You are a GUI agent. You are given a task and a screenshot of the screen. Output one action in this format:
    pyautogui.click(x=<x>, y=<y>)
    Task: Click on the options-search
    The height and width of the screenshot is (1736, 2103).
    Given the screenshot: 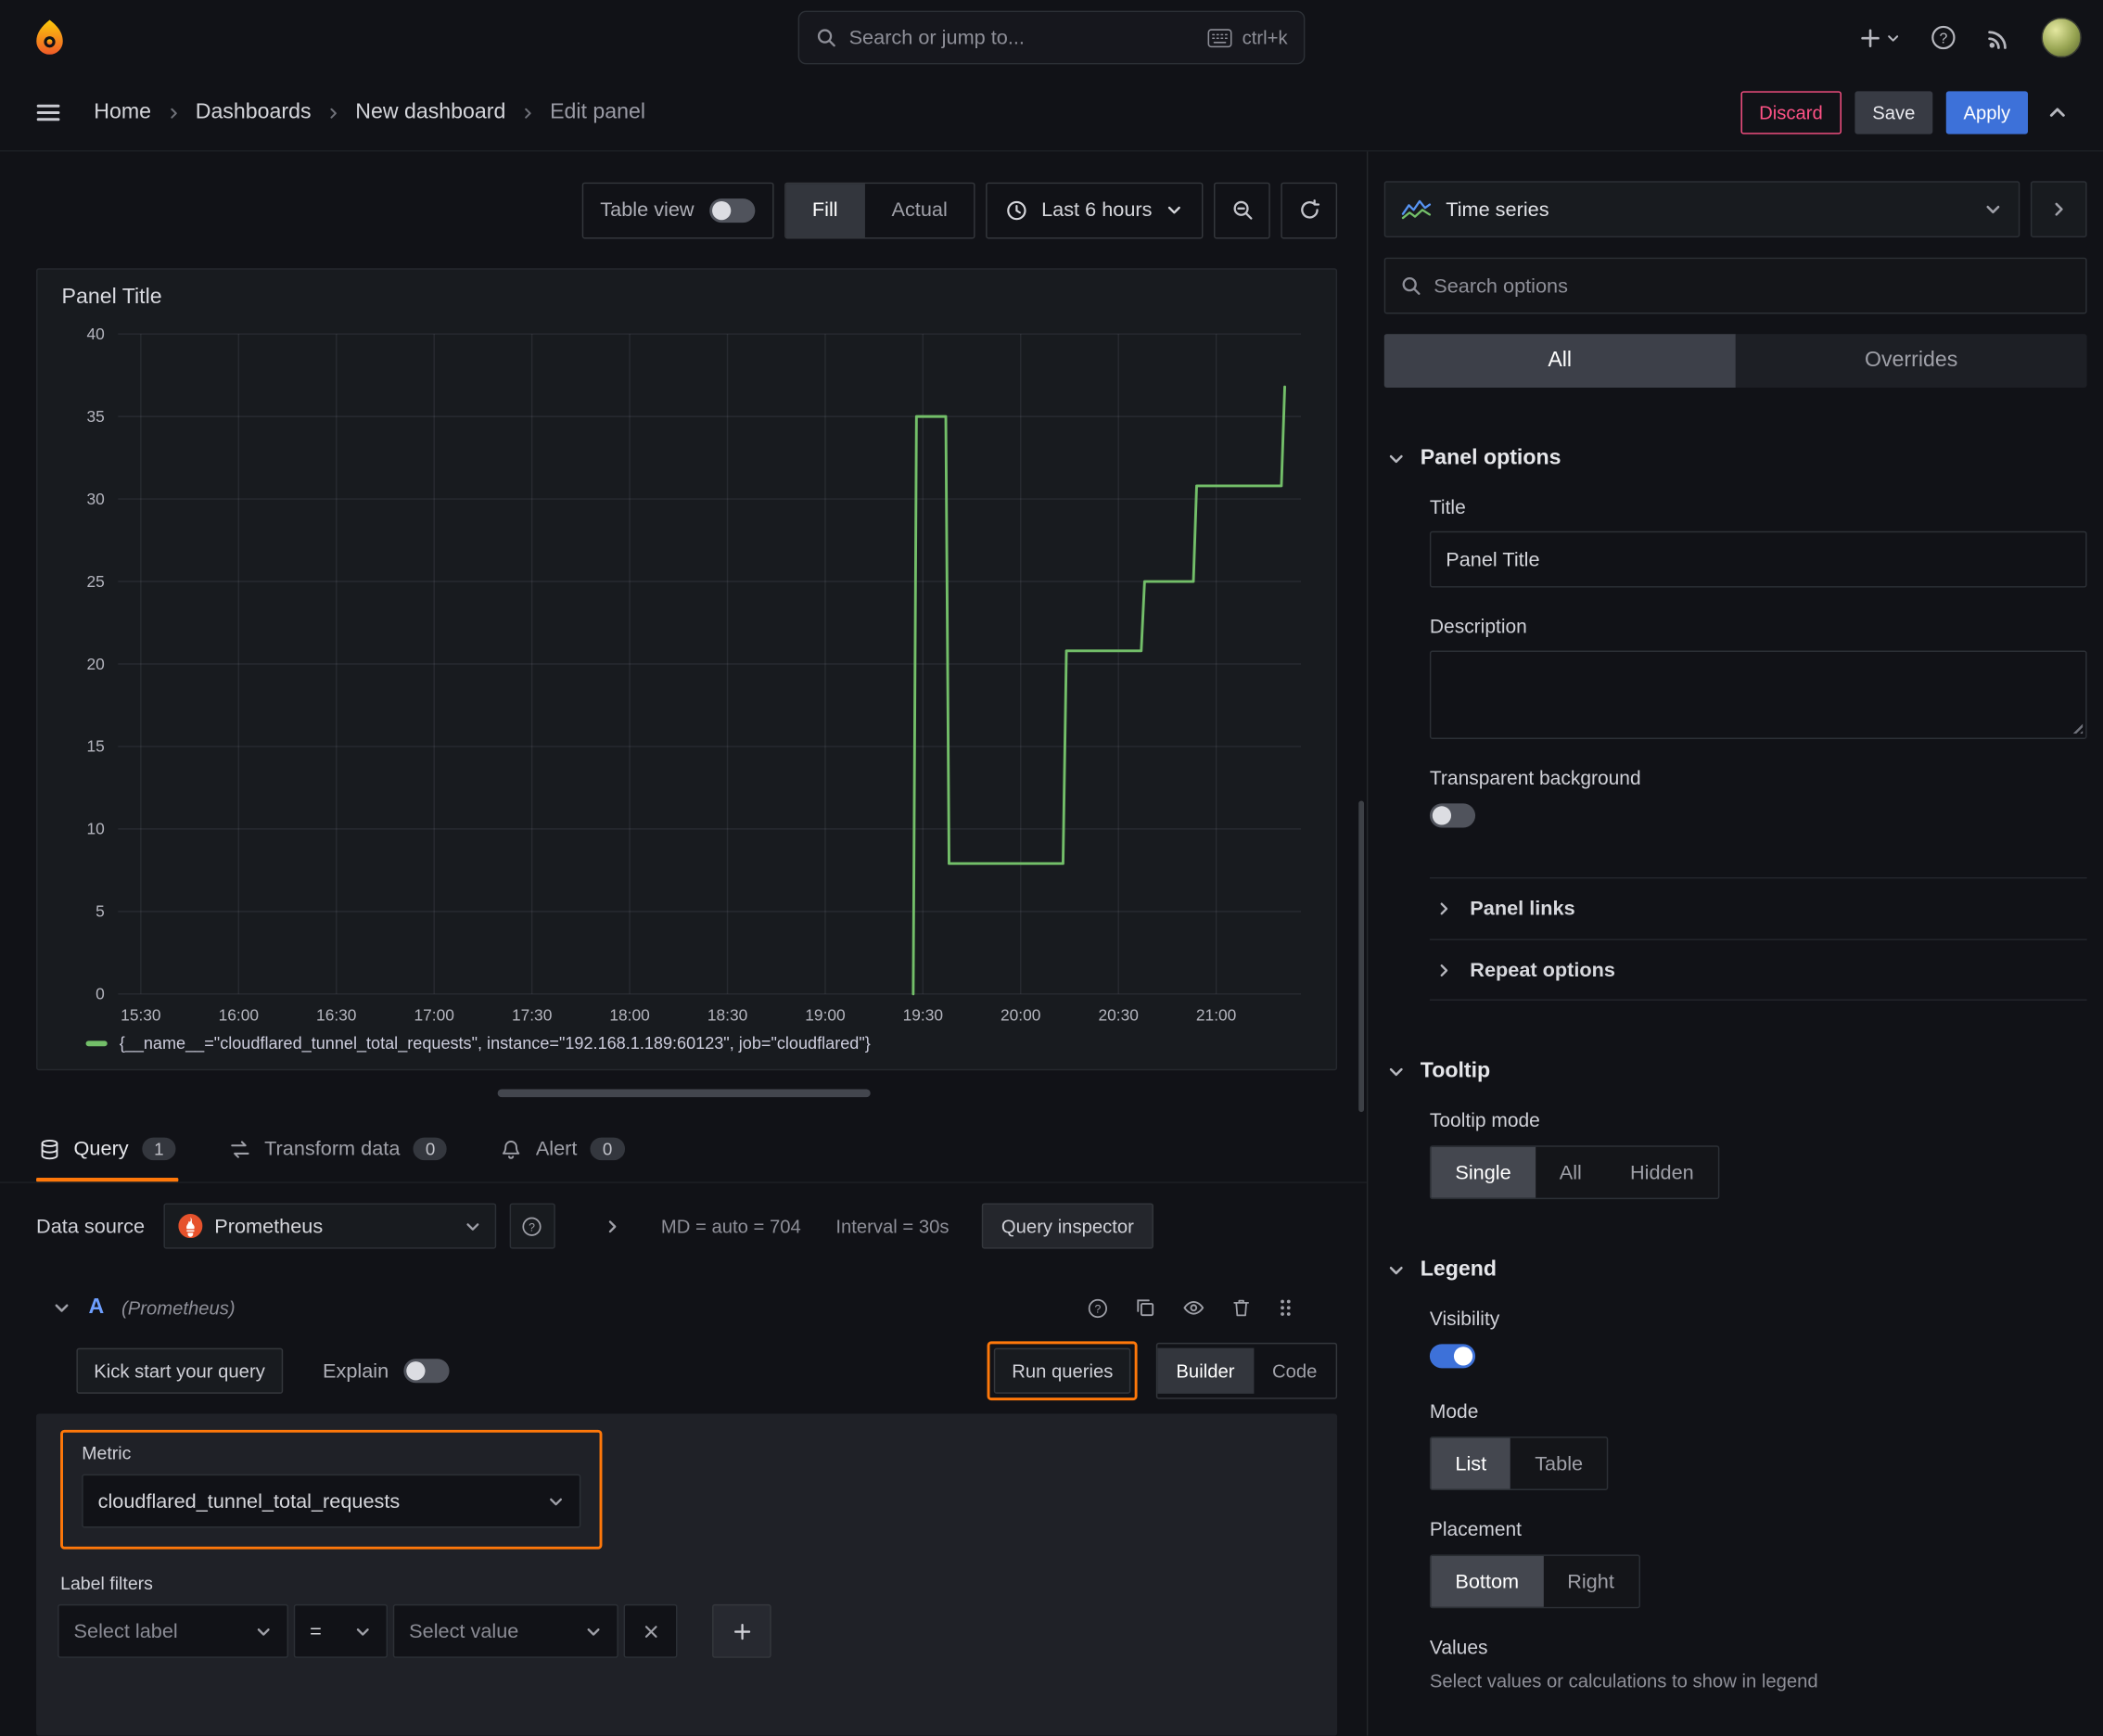 What is the action you would take?
    pyautogui.click(x=1735, y=285)
    